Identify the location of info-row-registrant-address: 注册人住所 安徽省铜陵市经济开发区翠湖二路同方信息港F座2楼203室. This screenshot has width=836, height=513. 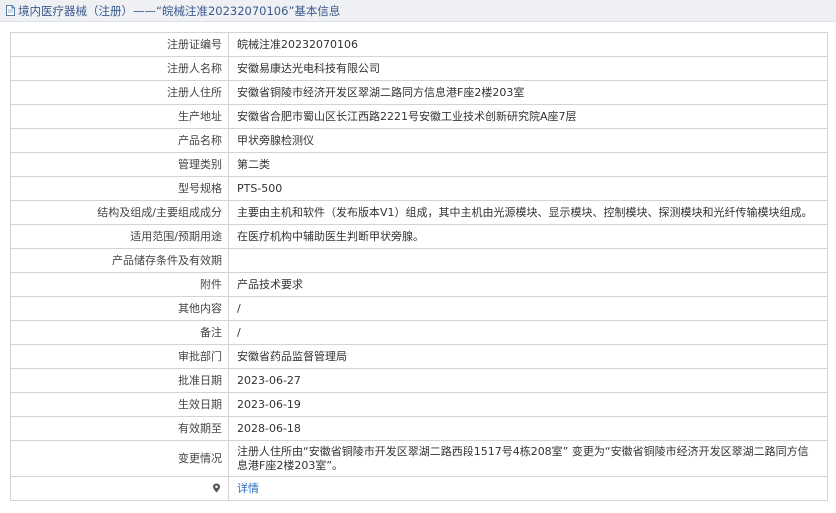
(419, 92).